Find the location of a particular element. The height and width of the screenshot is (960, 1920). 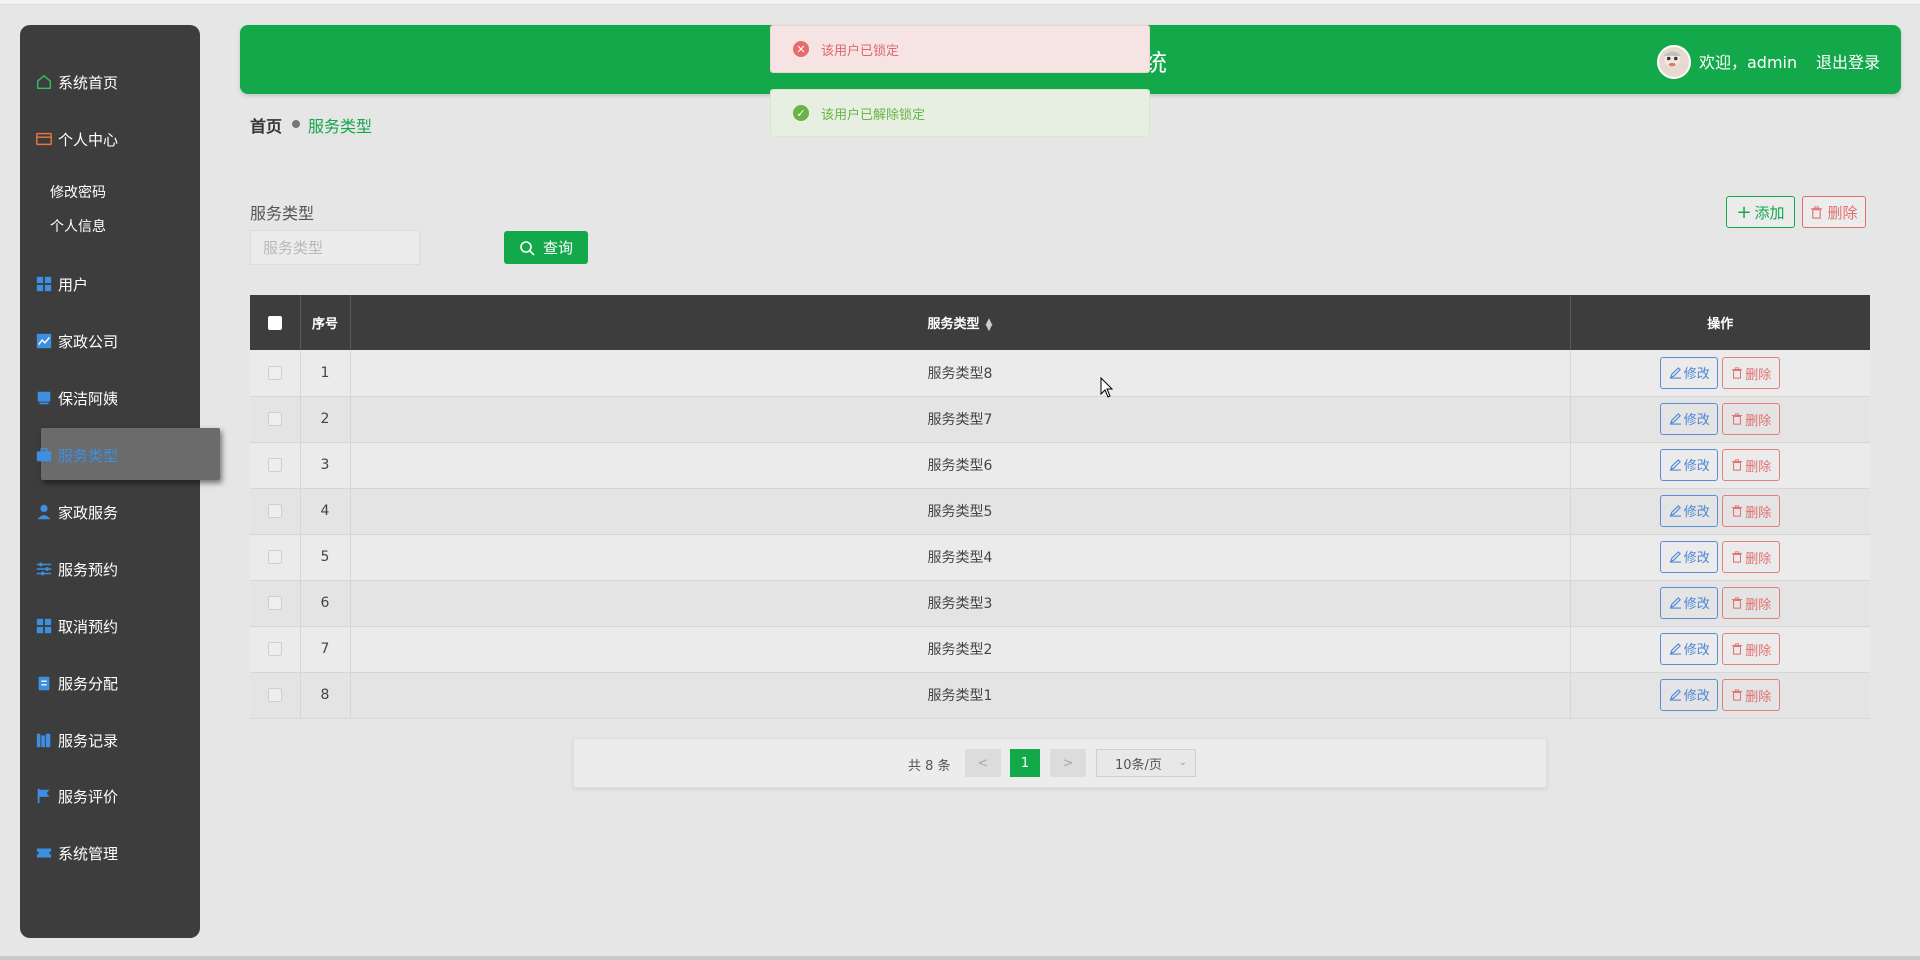

grid-icon is located at coordinates (44, 626).